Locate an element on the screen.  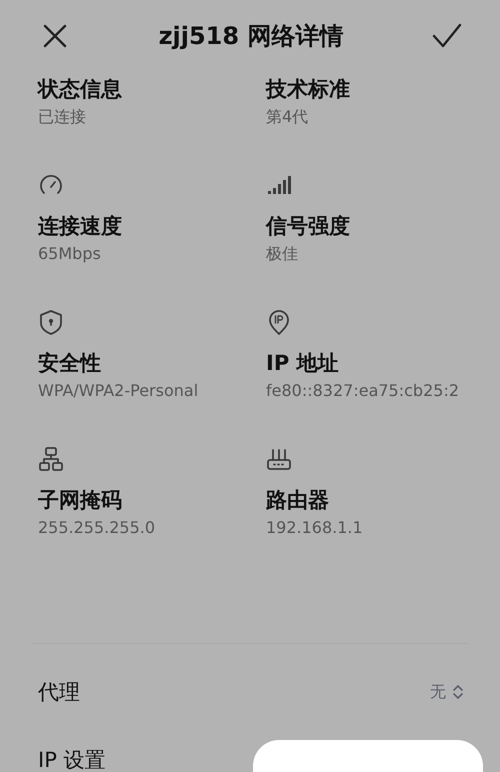
detail-value: 极佳 is located at coordinates (282, 254).